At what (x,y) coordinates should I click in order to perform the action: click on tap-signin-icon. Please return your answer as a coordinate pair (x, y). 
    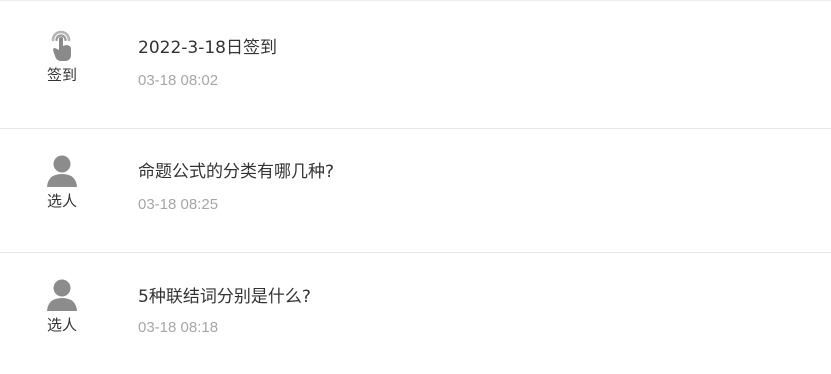
    Looking at the image, I should click on (62, 45).